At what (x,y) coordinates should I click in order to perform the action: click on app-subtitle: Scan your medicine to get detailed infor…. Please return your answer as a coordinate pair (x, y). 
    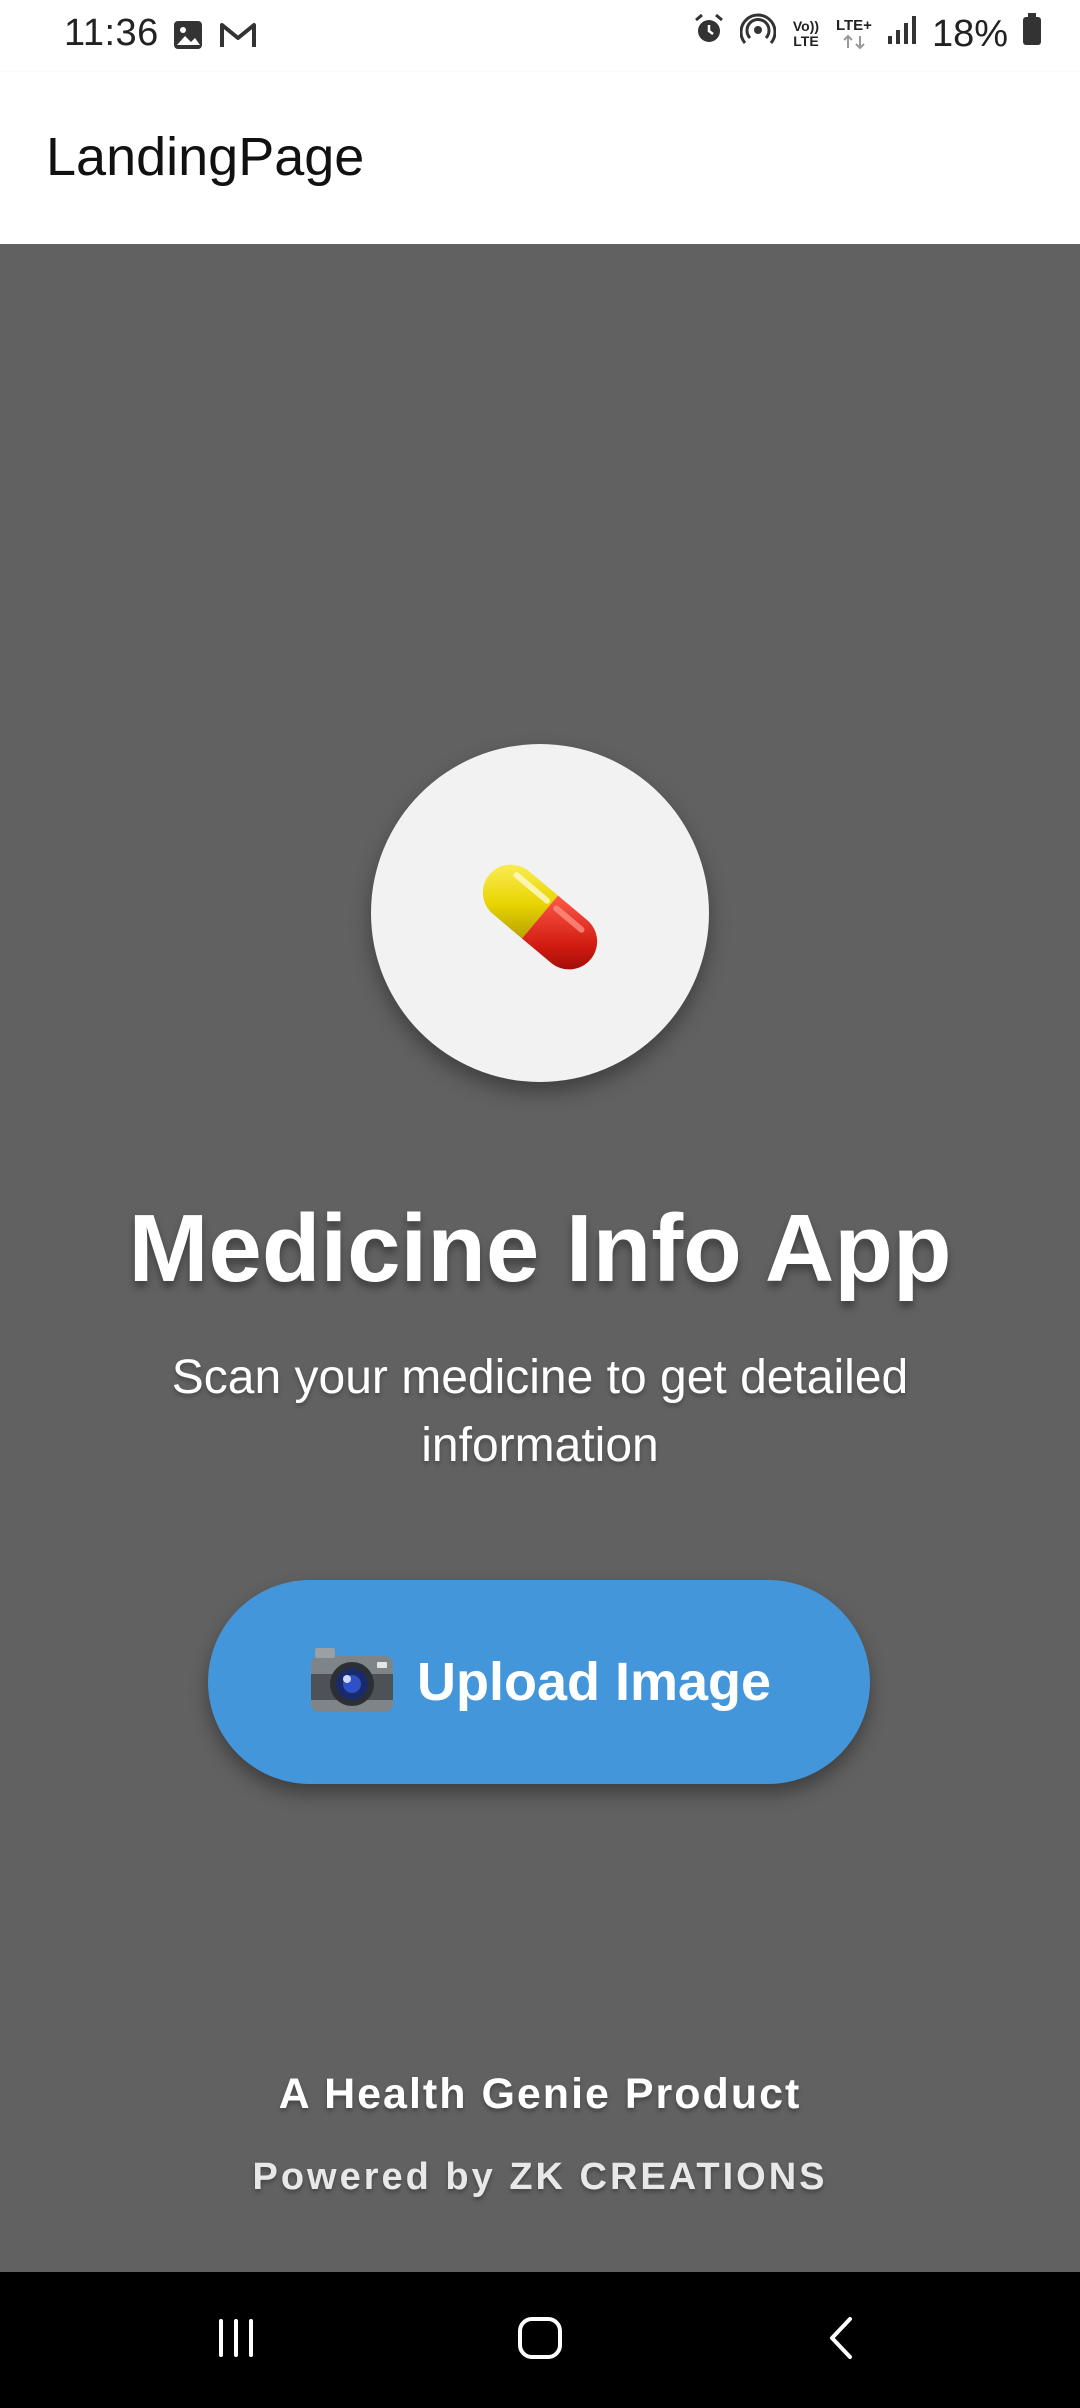
    Looking at the image, I should click on (540, 1411).